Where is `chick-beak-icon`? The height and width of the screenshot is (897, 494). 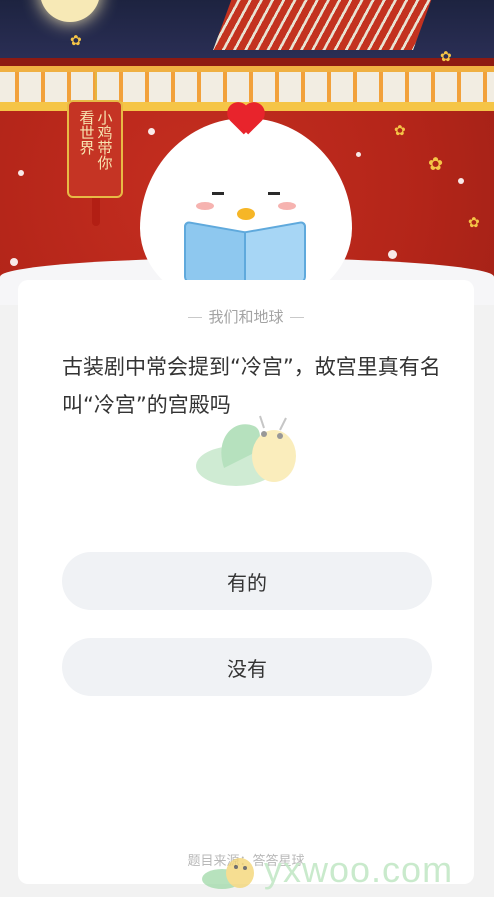
chick-beak-icon is located at coordinates (246, 214).